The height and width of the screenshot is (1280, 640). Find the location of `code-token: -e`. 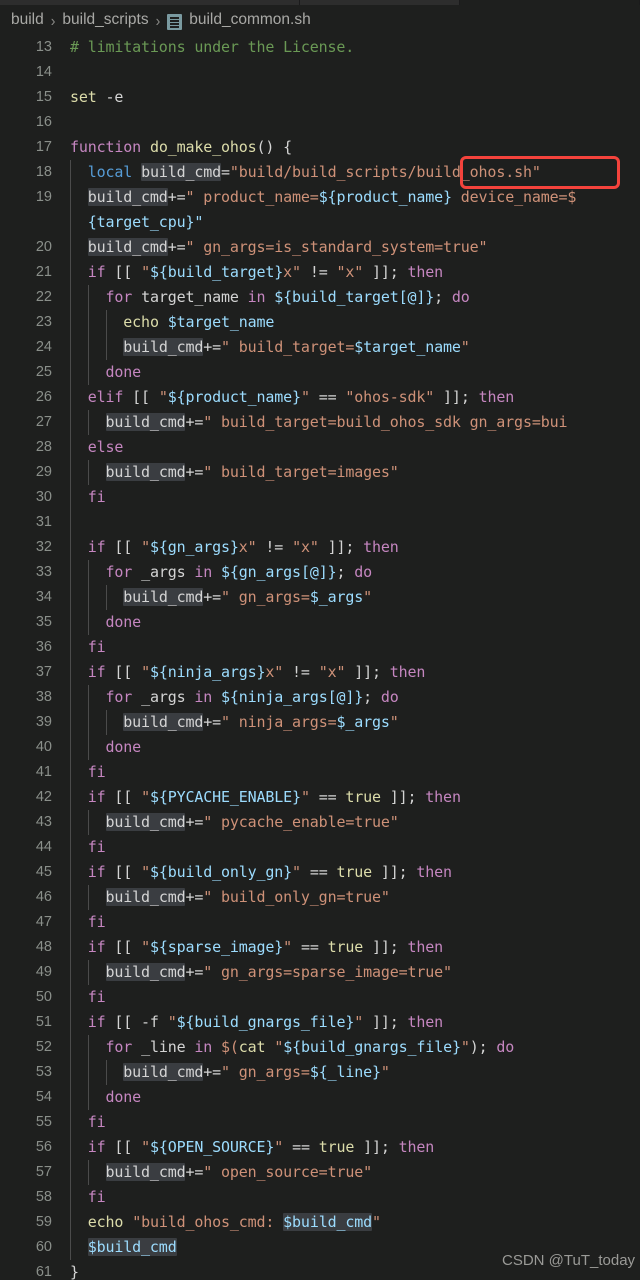

code-token: -e is located at coordinates (110, 97).